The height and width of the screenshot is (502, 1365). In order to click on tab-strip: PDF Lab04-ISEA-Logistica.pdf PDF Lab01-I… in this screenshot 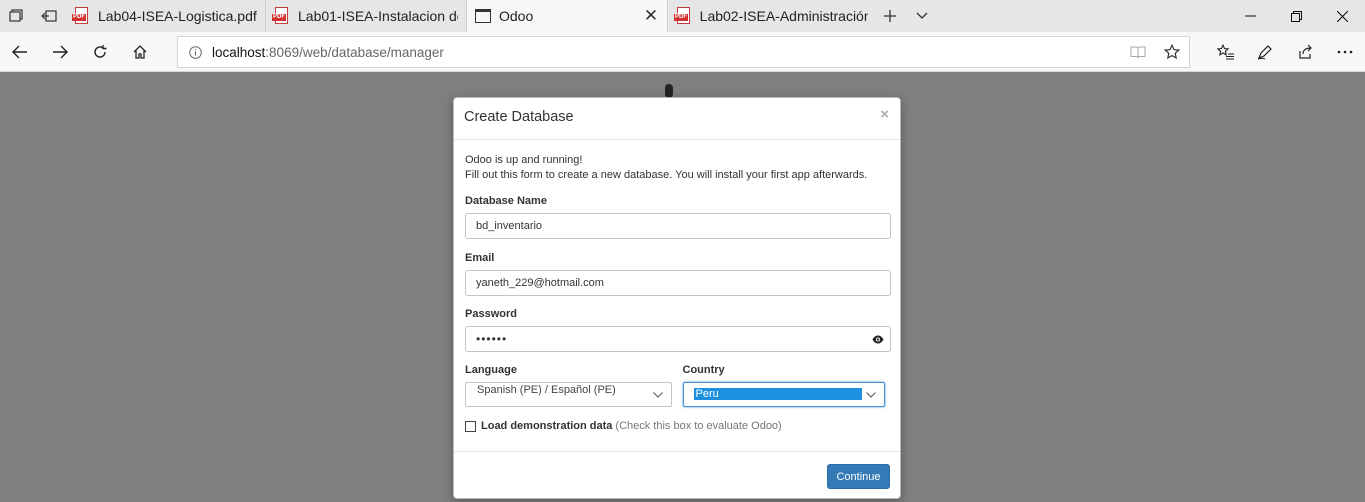, I will do `click(682, 16)`.